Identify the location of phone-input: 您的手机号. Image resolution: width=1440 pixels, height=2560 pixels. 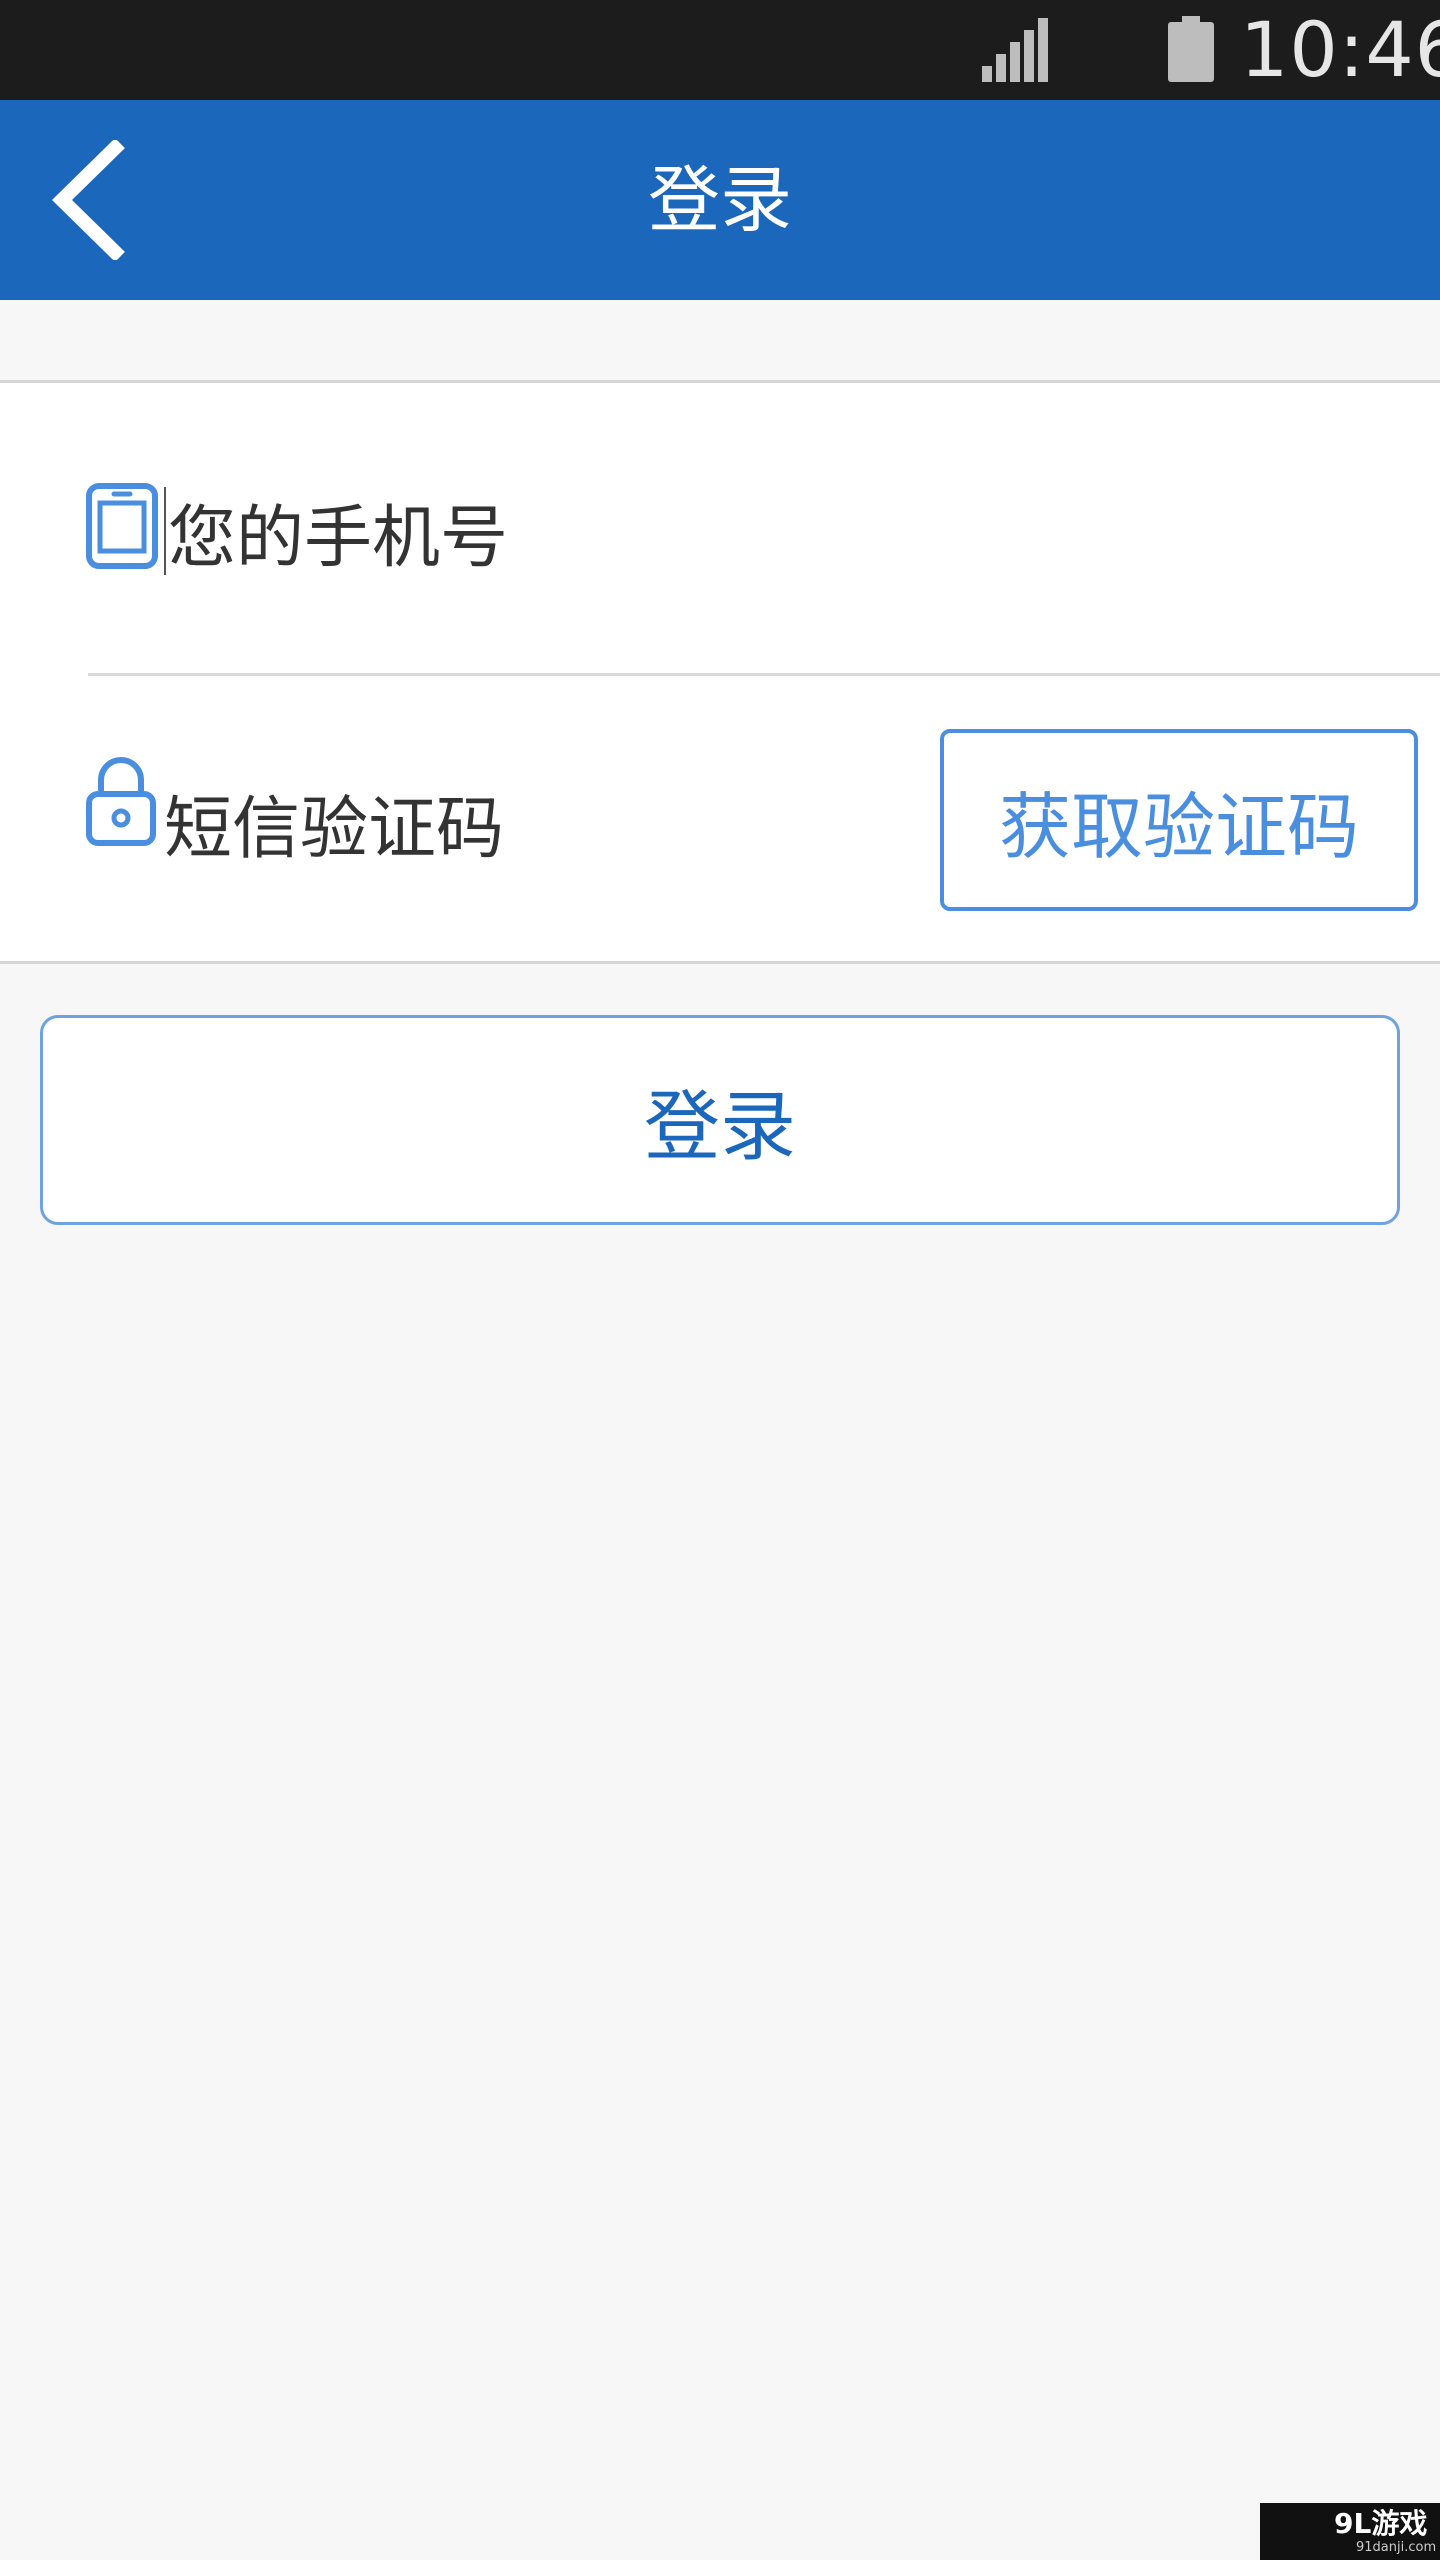
(544, 528).